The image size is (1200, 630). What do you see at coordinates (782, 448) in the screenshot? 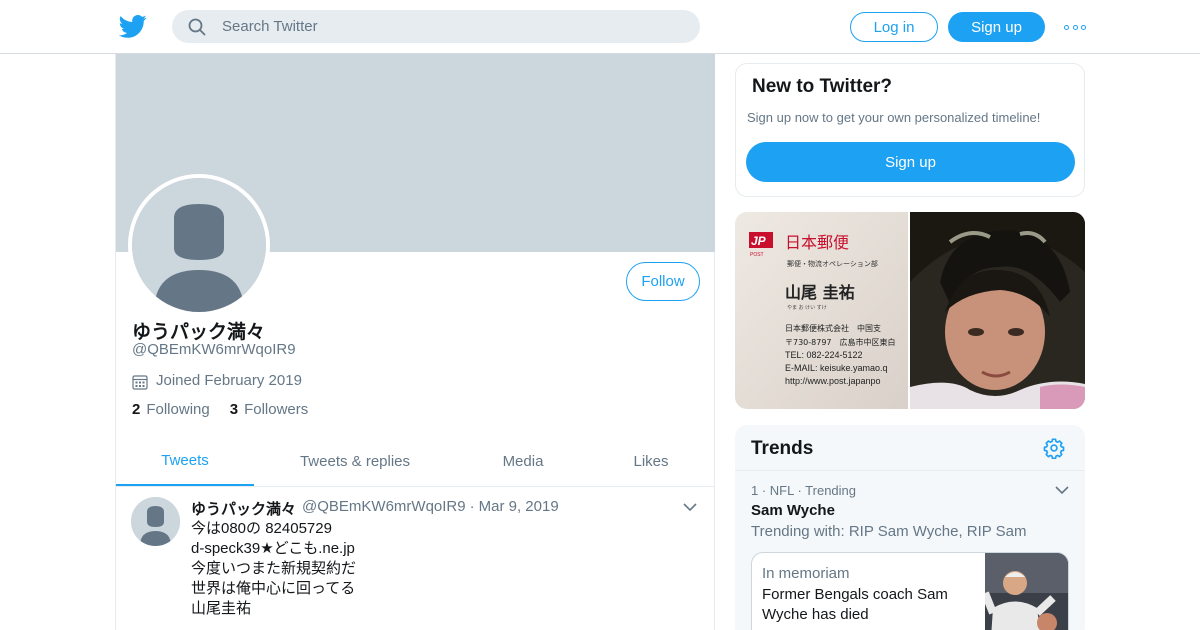
I see `trends-title: Trends` at bounding box center [782, 448].